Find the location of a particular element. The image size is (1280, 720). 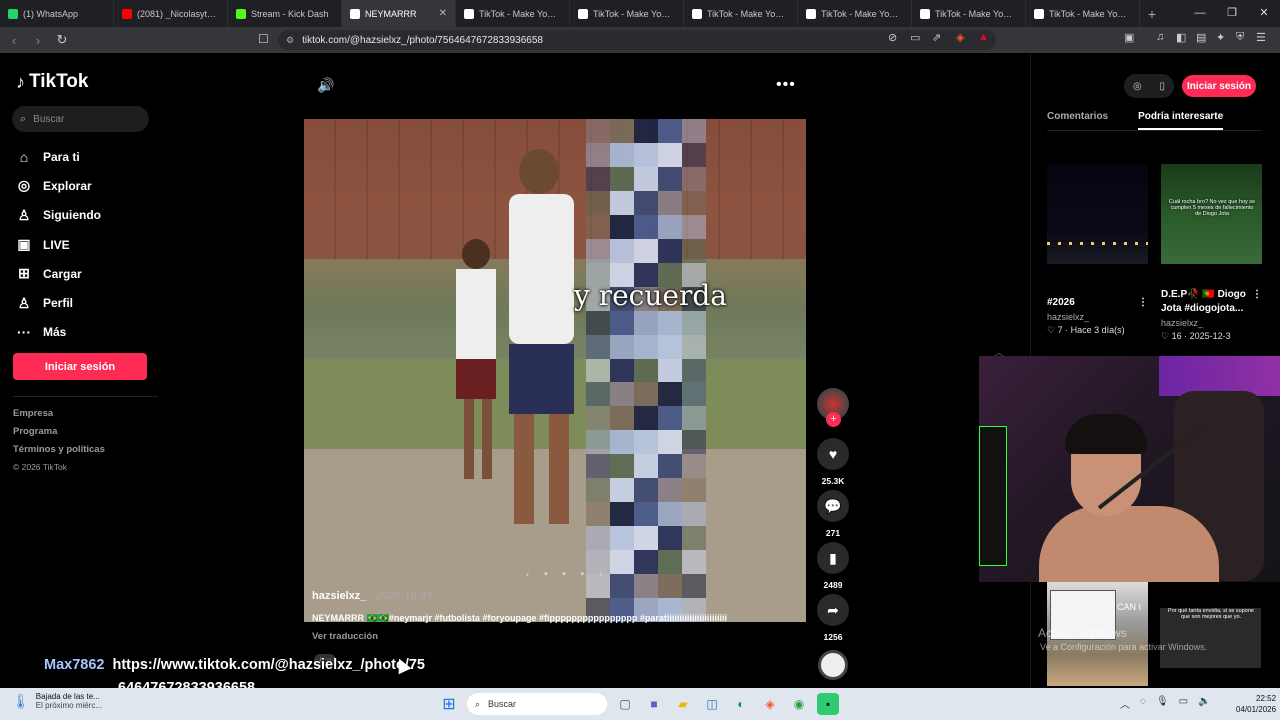

compass-small-icon: ◎ is located at coordinates (1137, 86).